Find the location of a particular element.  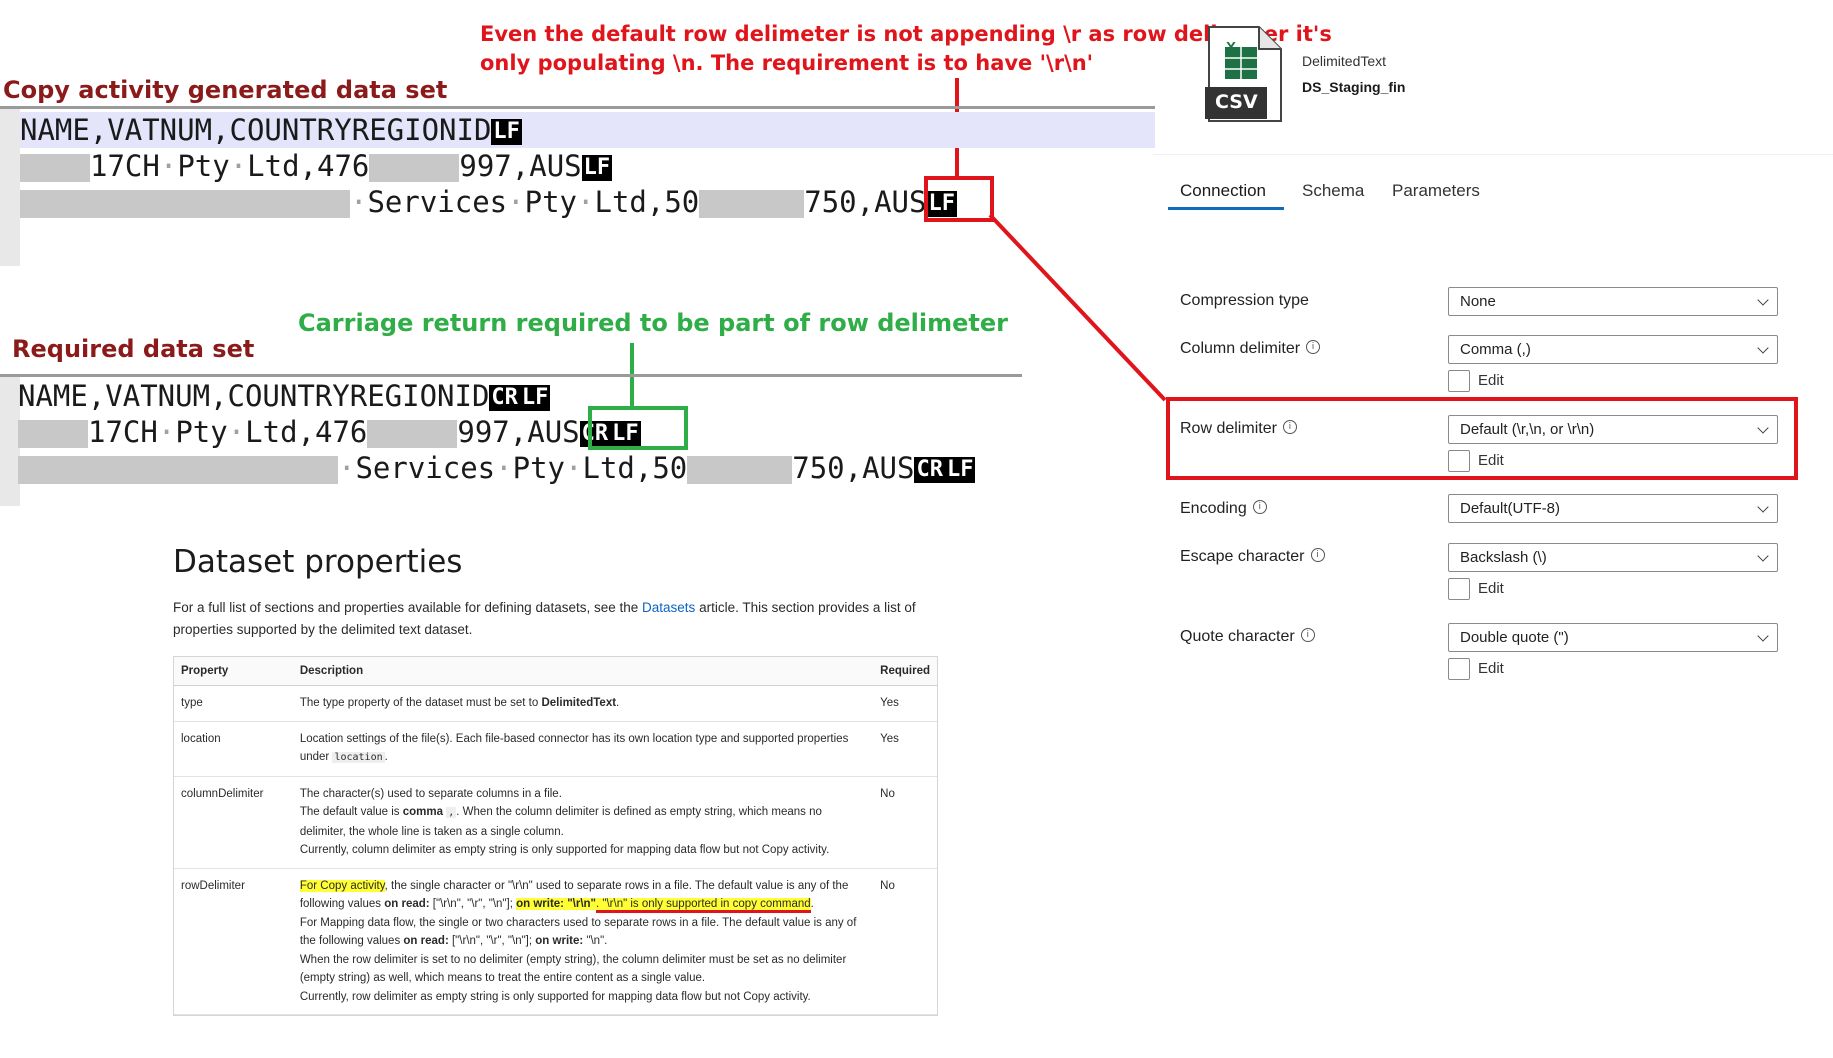

code-text: NAME,VATNUM,COUNTRYREGIONID is located at coordinates (254, 396).